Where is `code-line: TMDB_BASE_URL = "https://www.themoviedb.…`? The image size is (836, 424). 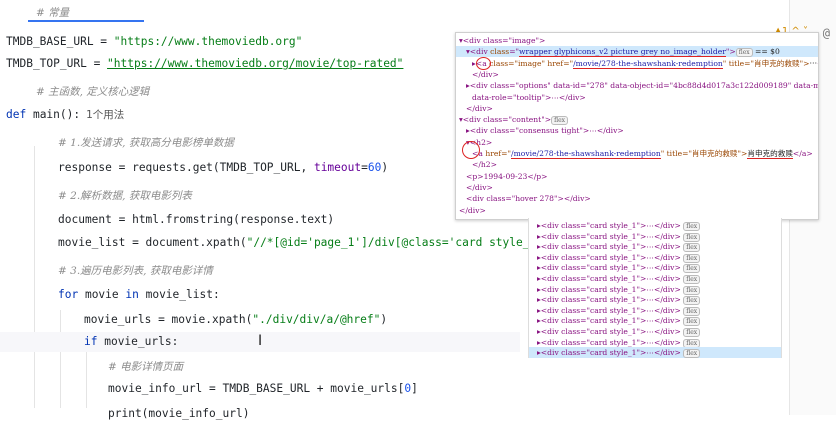 code-line: TMDB_BASE_URL = "https://www.themoviedb.… is located at coordinates (154, 42).